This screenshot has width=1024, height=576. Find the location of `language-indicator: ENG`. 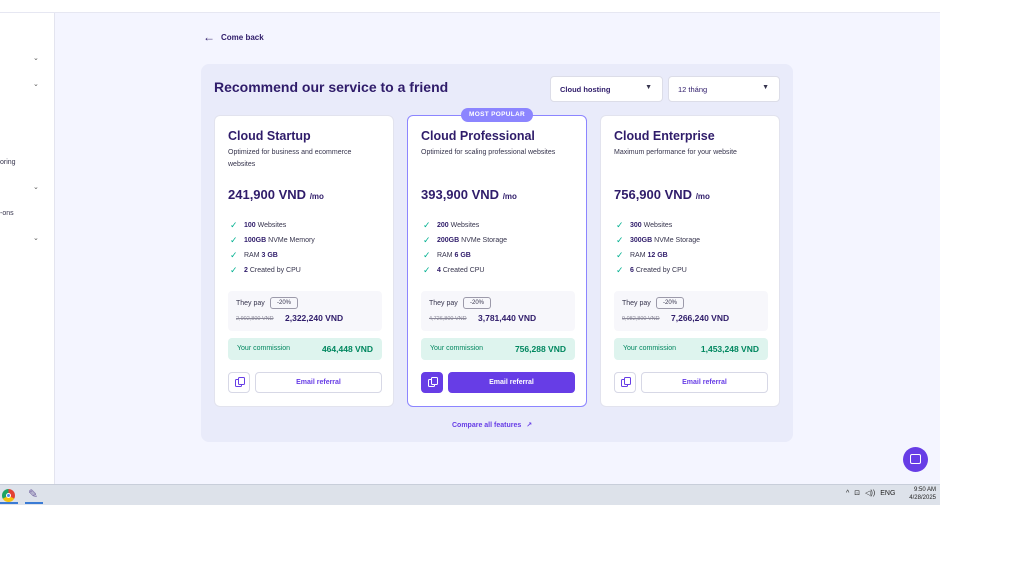

language-indicator: ENG is located at coordinates (887, 493).